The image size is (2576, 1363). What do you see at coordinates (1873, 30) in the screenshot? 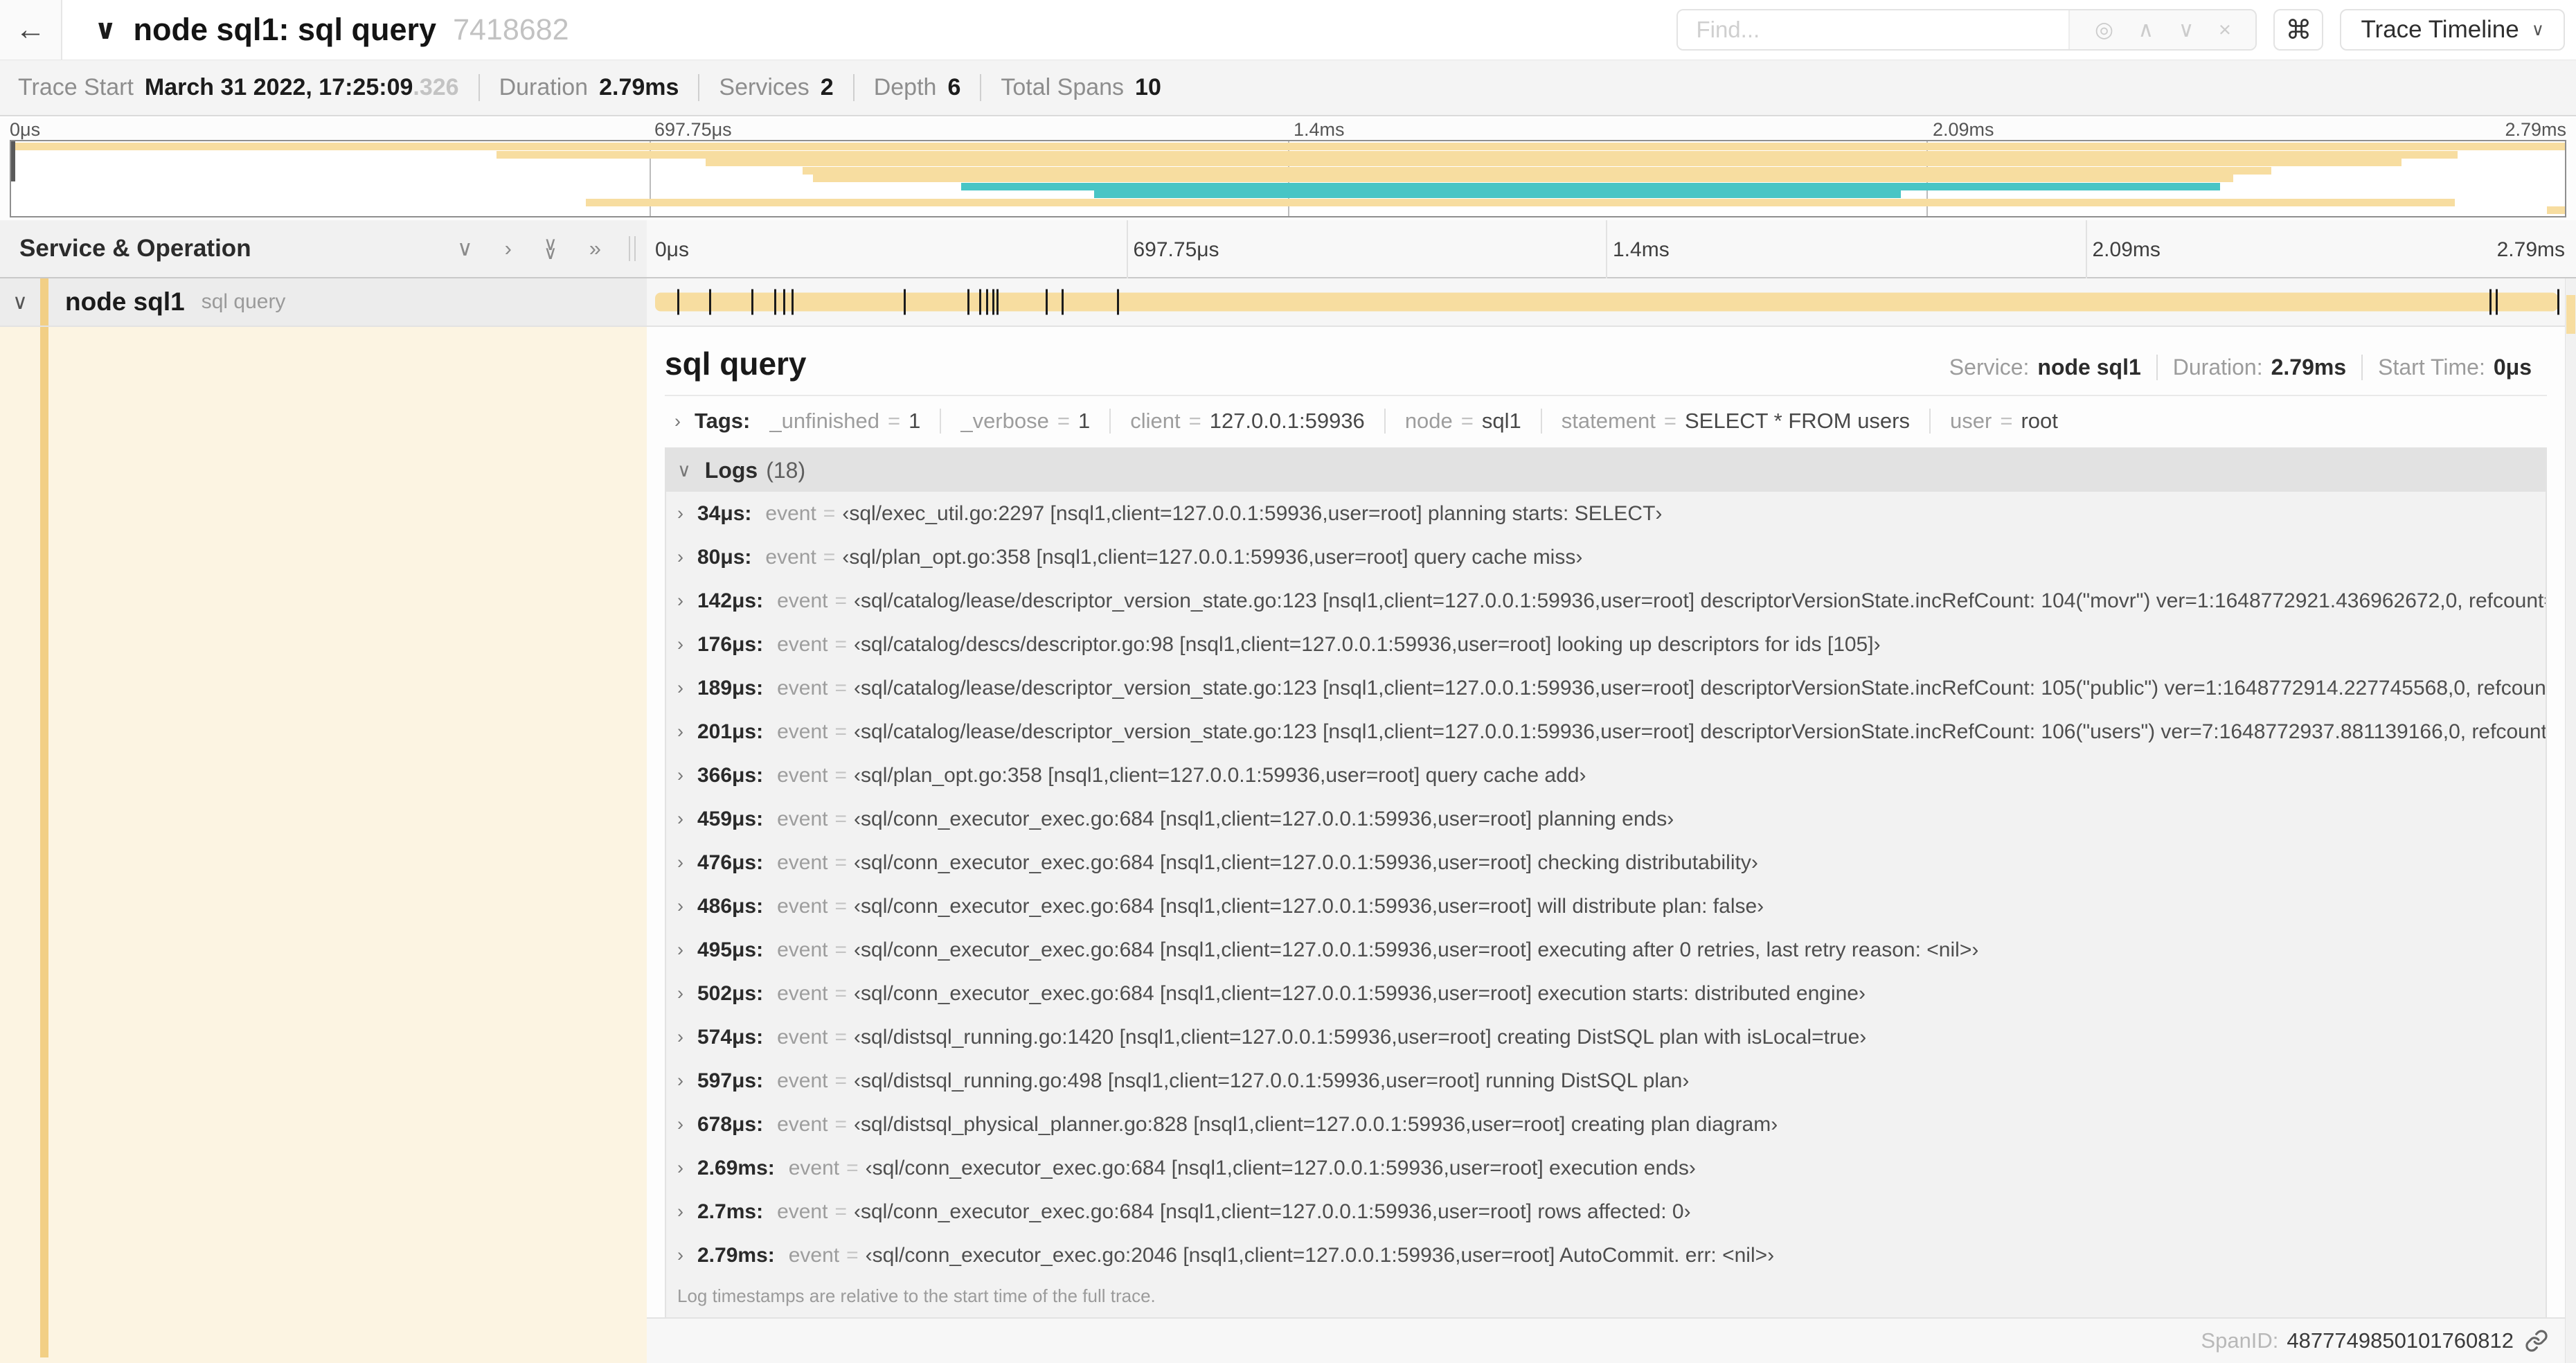
I see `find-input` at bounding box center [1873, 30].